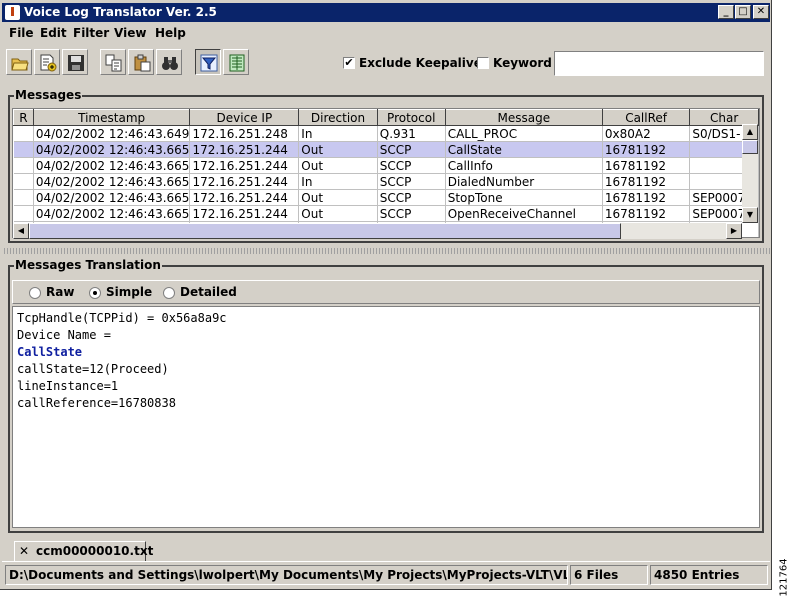 The width and height of the screenshot is (787, 597). What do you see at coordinates (120, 12) in the screenshot?
I see `window-title: Voice Log Translator Ver. 2.5` at bounding box center [120, 12].